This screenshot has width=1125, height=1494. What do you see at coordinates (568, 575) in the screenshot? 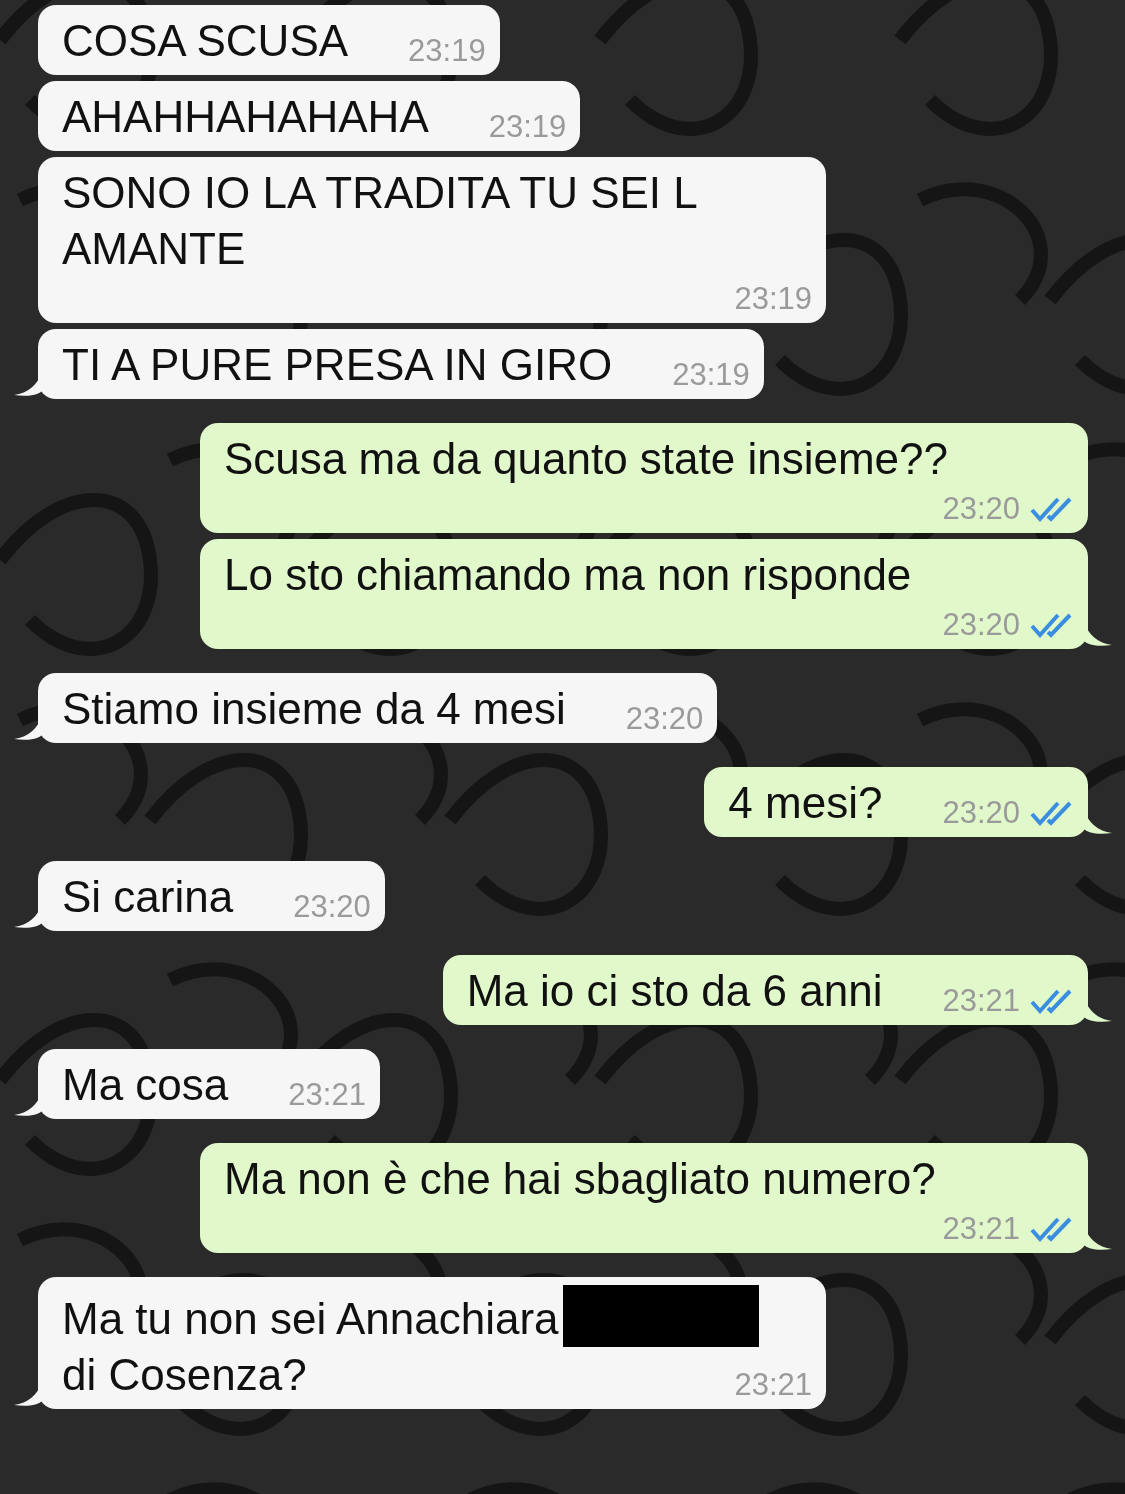
I see `message-text: Lo sto chiamando ma non risponde` at bounding box center [568, 575].